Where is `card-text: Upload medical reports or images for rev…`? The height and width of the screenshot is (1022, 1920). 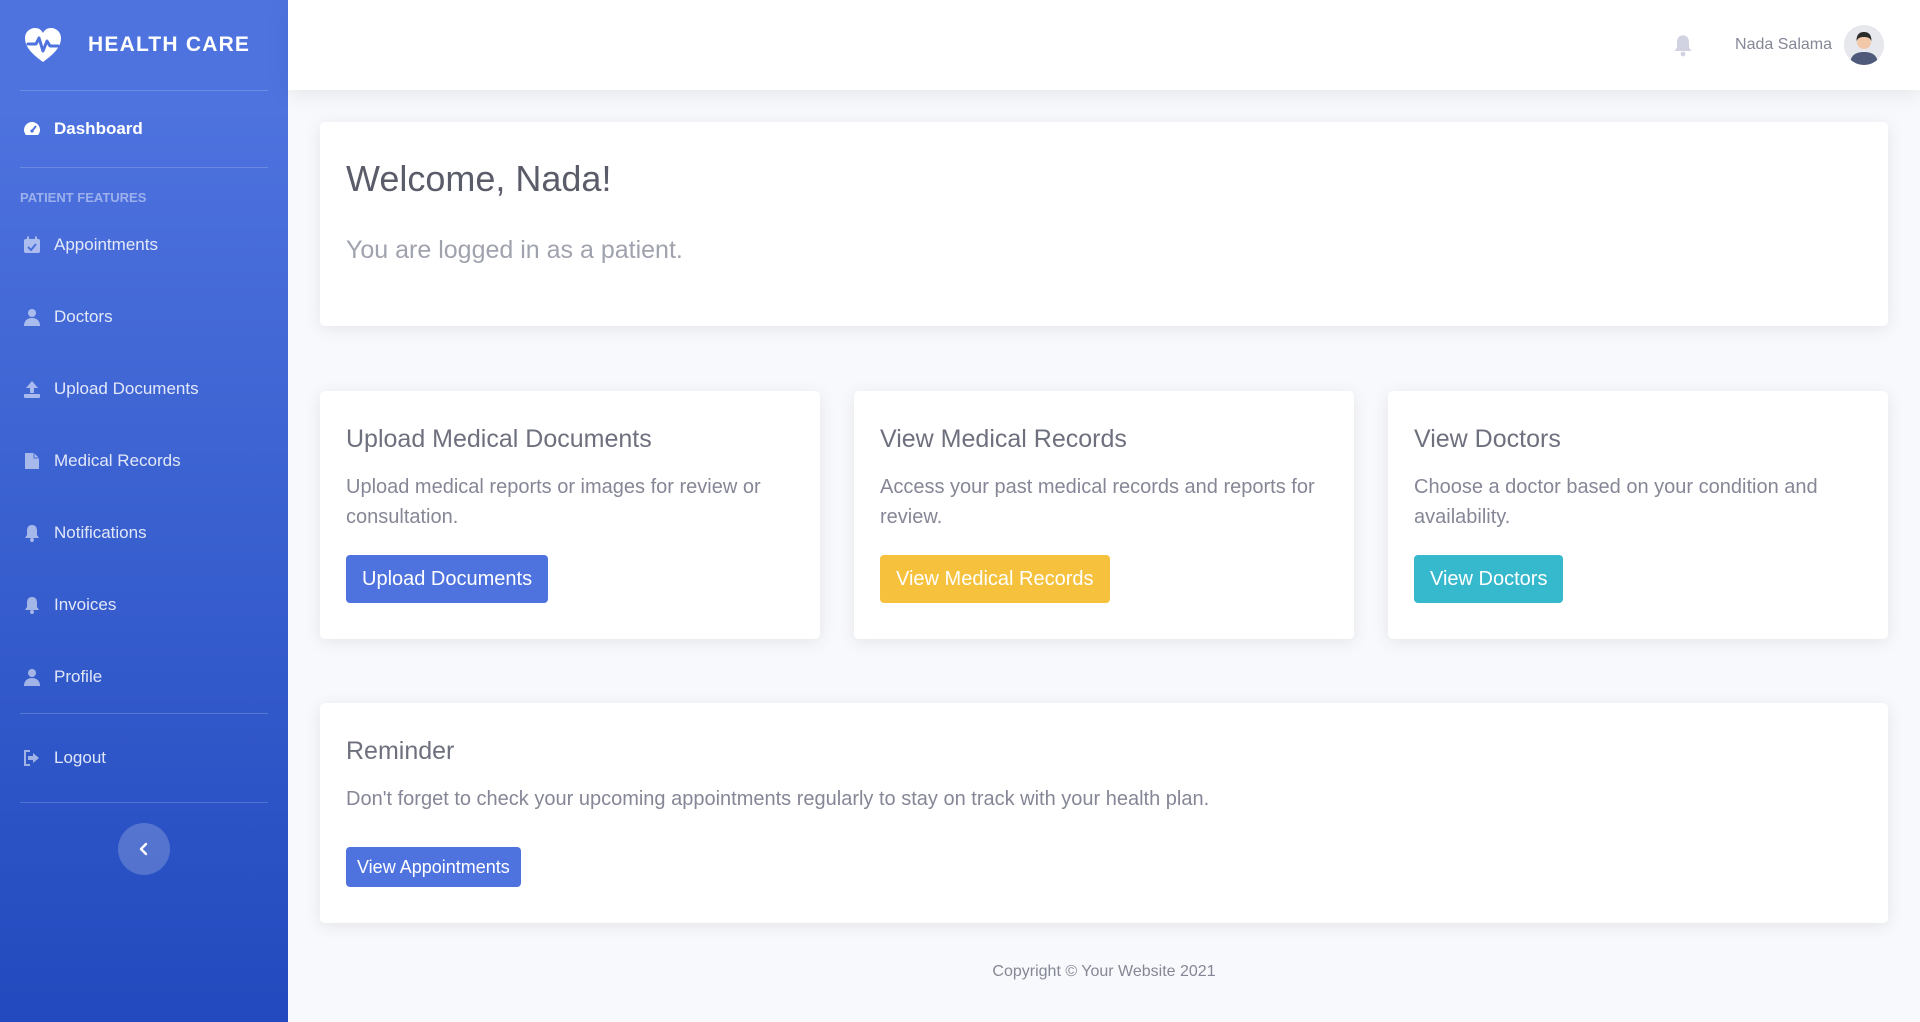 card-text: Upload medical reports or images for rev… is located at coordinates (553, 502).